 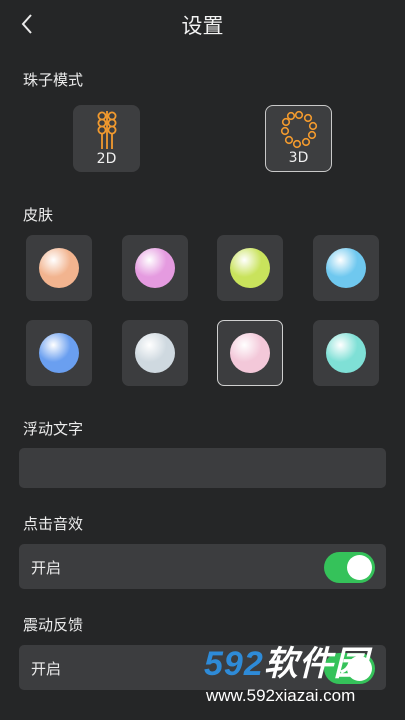 I want to click on mode-2d-label: 2D, so click(x=106, y=159).